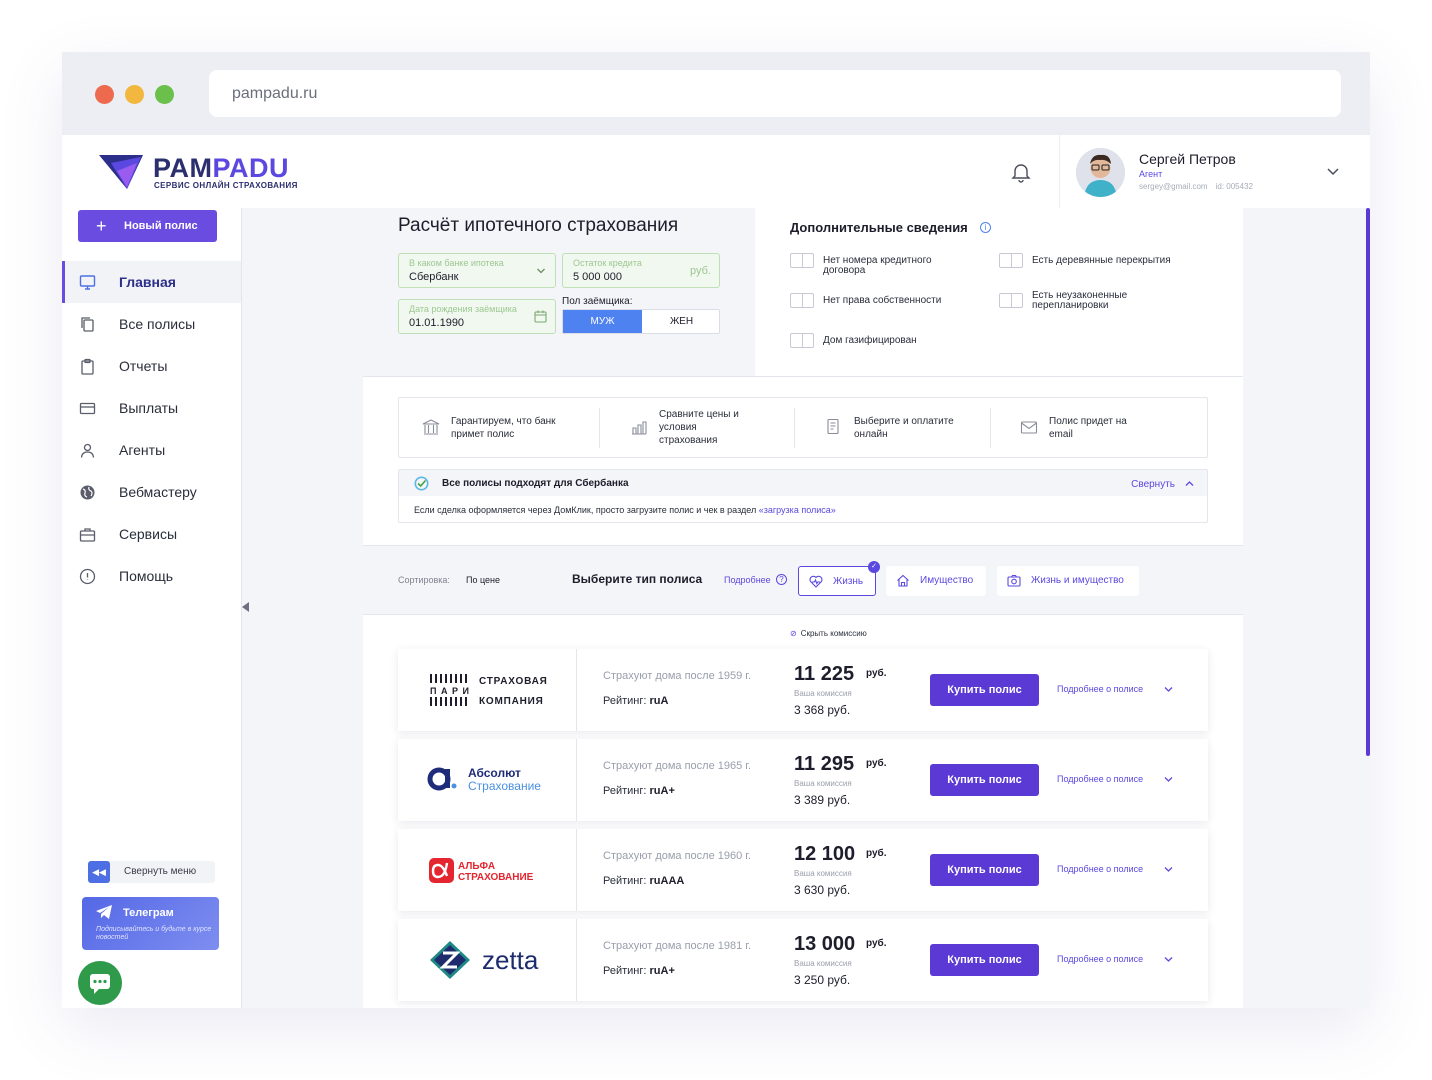 The image size is (1432, 1080). Describe the element at coordinates (1021, 172) in the screenshot. I see `bell-icon` at that location.